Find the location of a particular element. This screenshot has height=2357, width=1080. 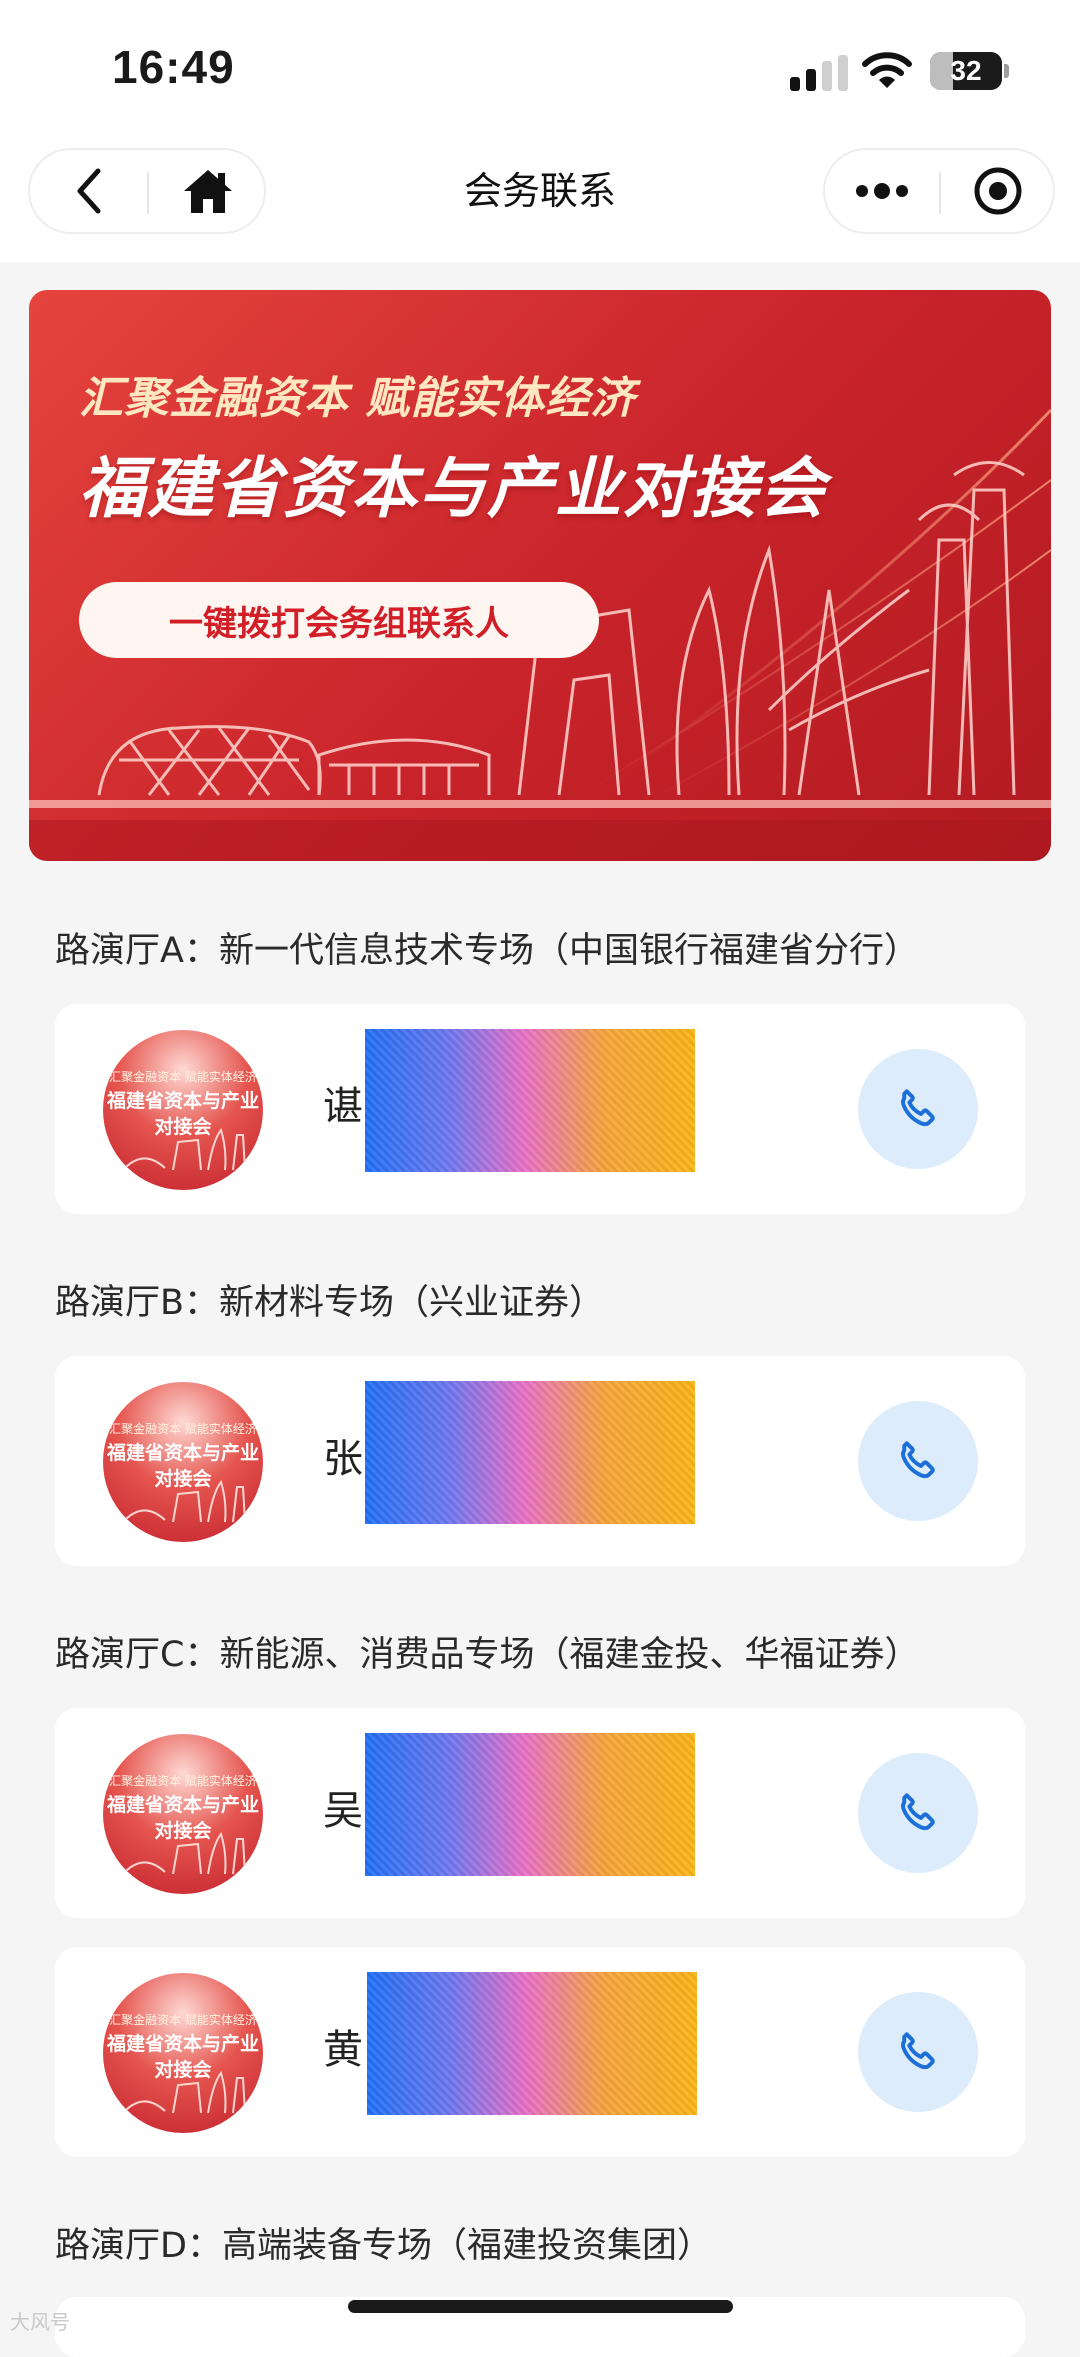

contact-card: 汇聚金融资本 赋能实体经济 福建省资本与产业 对接会 黄 is located at coordinates (540, 2052).